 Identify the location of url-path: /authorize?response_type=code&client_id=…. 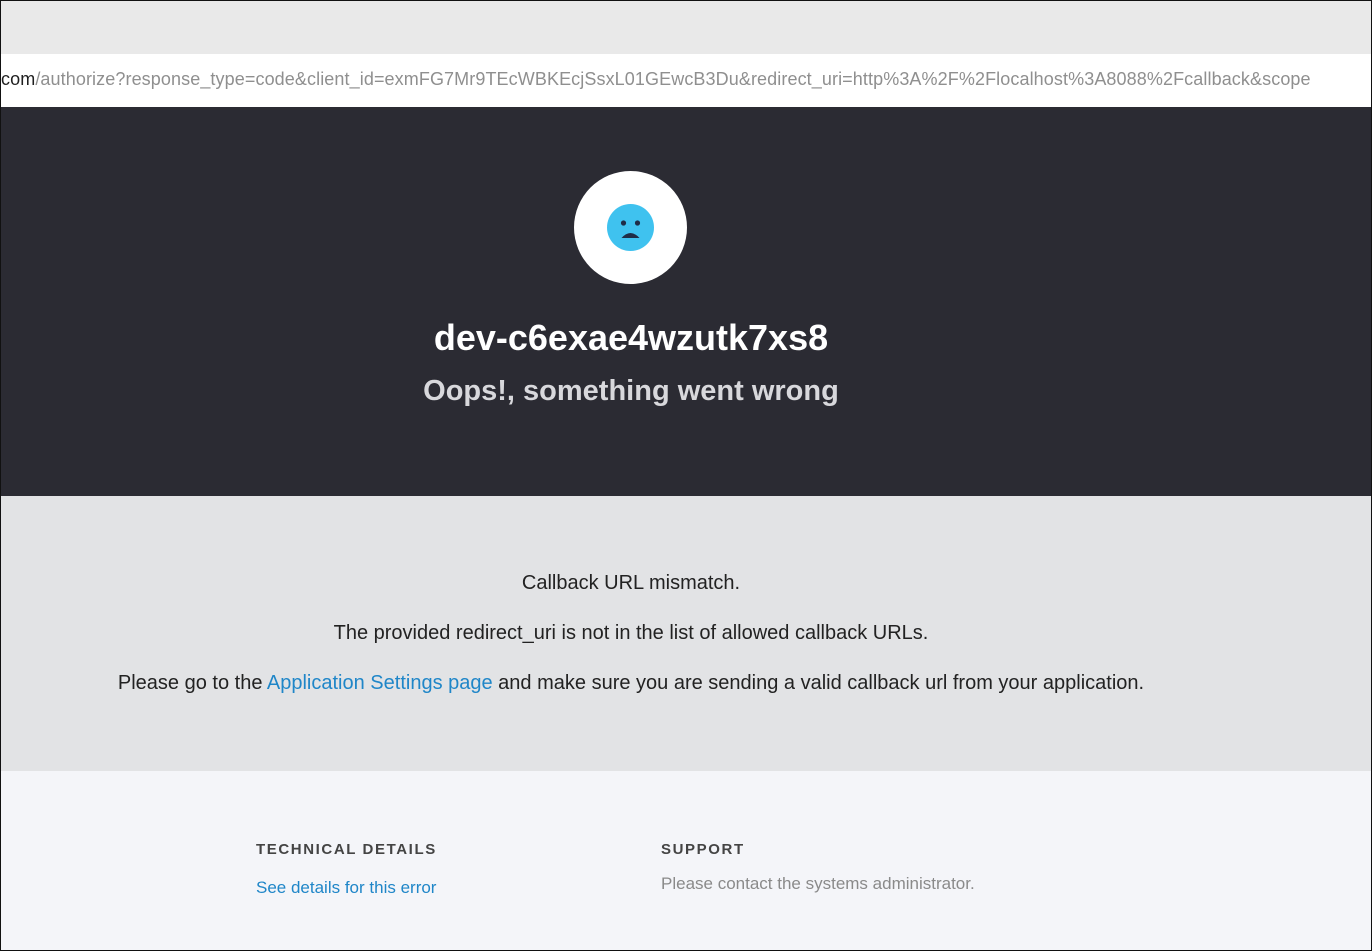
(673, 79).